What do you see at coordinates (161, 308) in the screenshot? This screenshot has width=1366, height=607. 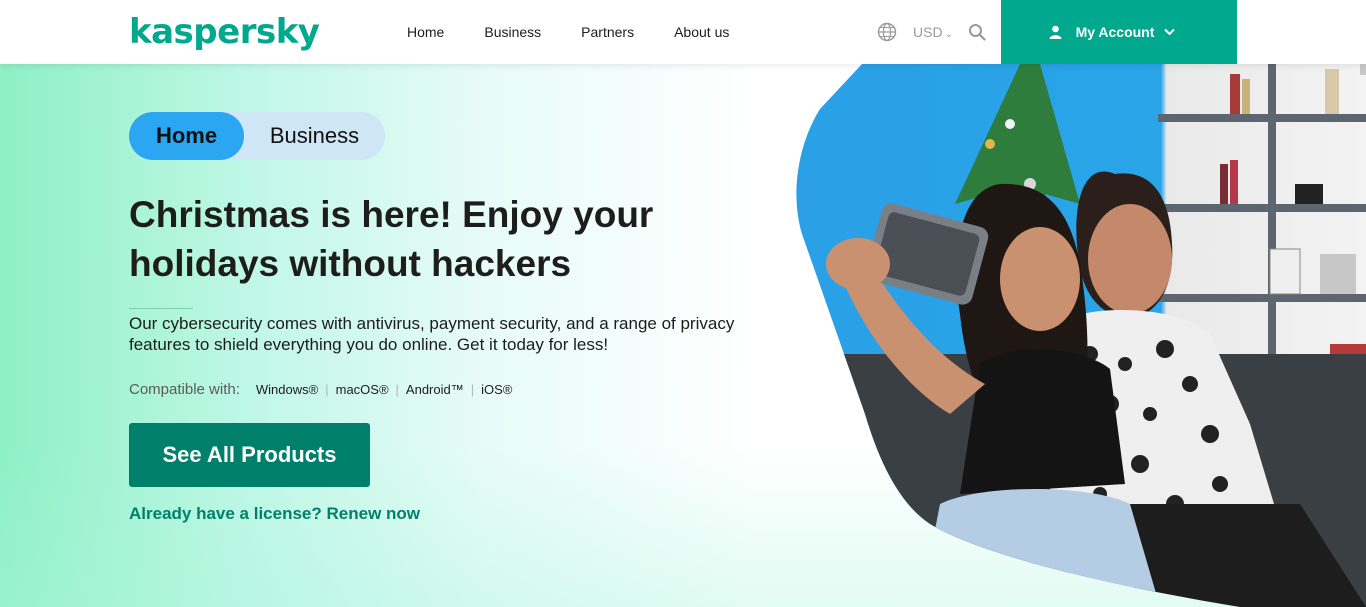 I see `divider` at bounding box center [161, 308].